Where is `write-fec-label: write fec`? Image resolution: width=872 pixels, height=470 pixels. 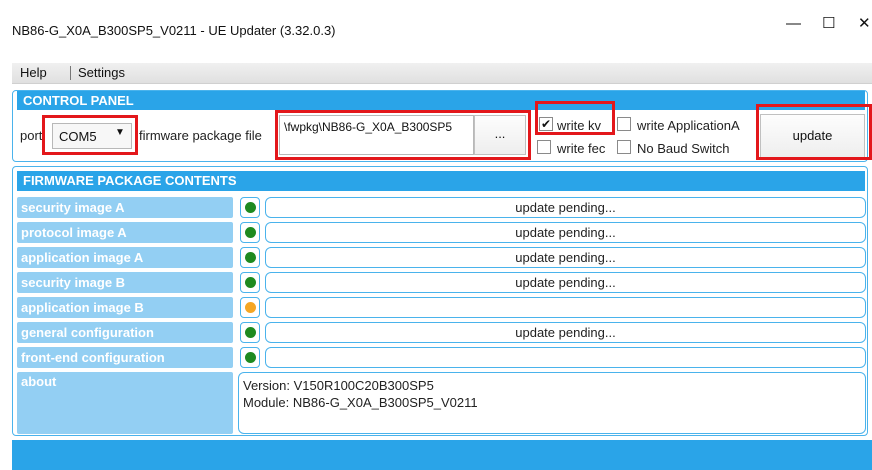
write-fec-label: write fec is located at coordinates (581, 148).